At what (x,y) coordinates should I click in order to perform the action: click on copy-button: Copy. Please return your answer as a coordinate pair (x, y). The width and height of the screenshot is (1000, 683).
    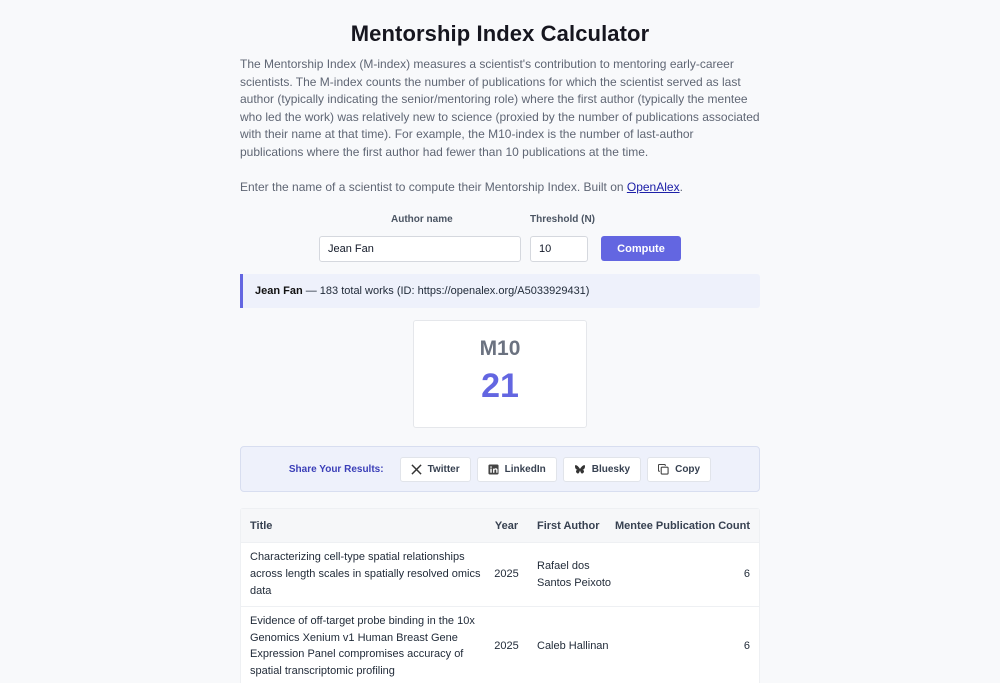
    Looking at the image, I should click on (679, 469).